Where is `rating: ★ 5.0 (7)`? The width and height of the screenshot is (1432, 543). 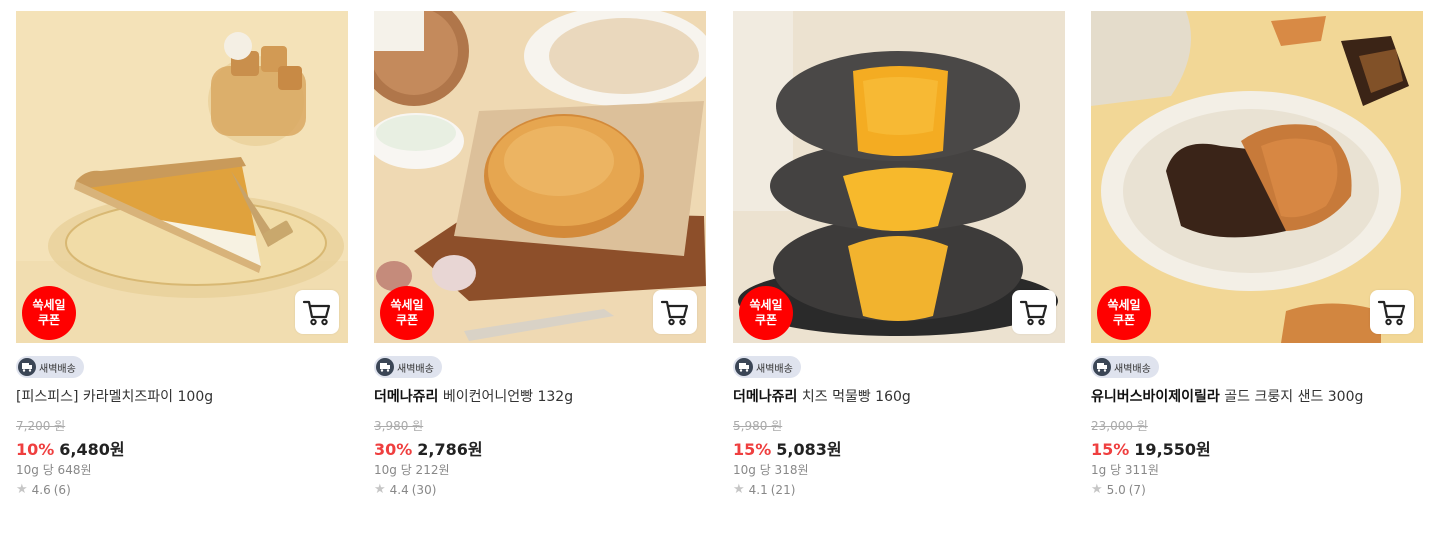
rating: ★ 5.0 (7) is located at coordinates (1257, 489).